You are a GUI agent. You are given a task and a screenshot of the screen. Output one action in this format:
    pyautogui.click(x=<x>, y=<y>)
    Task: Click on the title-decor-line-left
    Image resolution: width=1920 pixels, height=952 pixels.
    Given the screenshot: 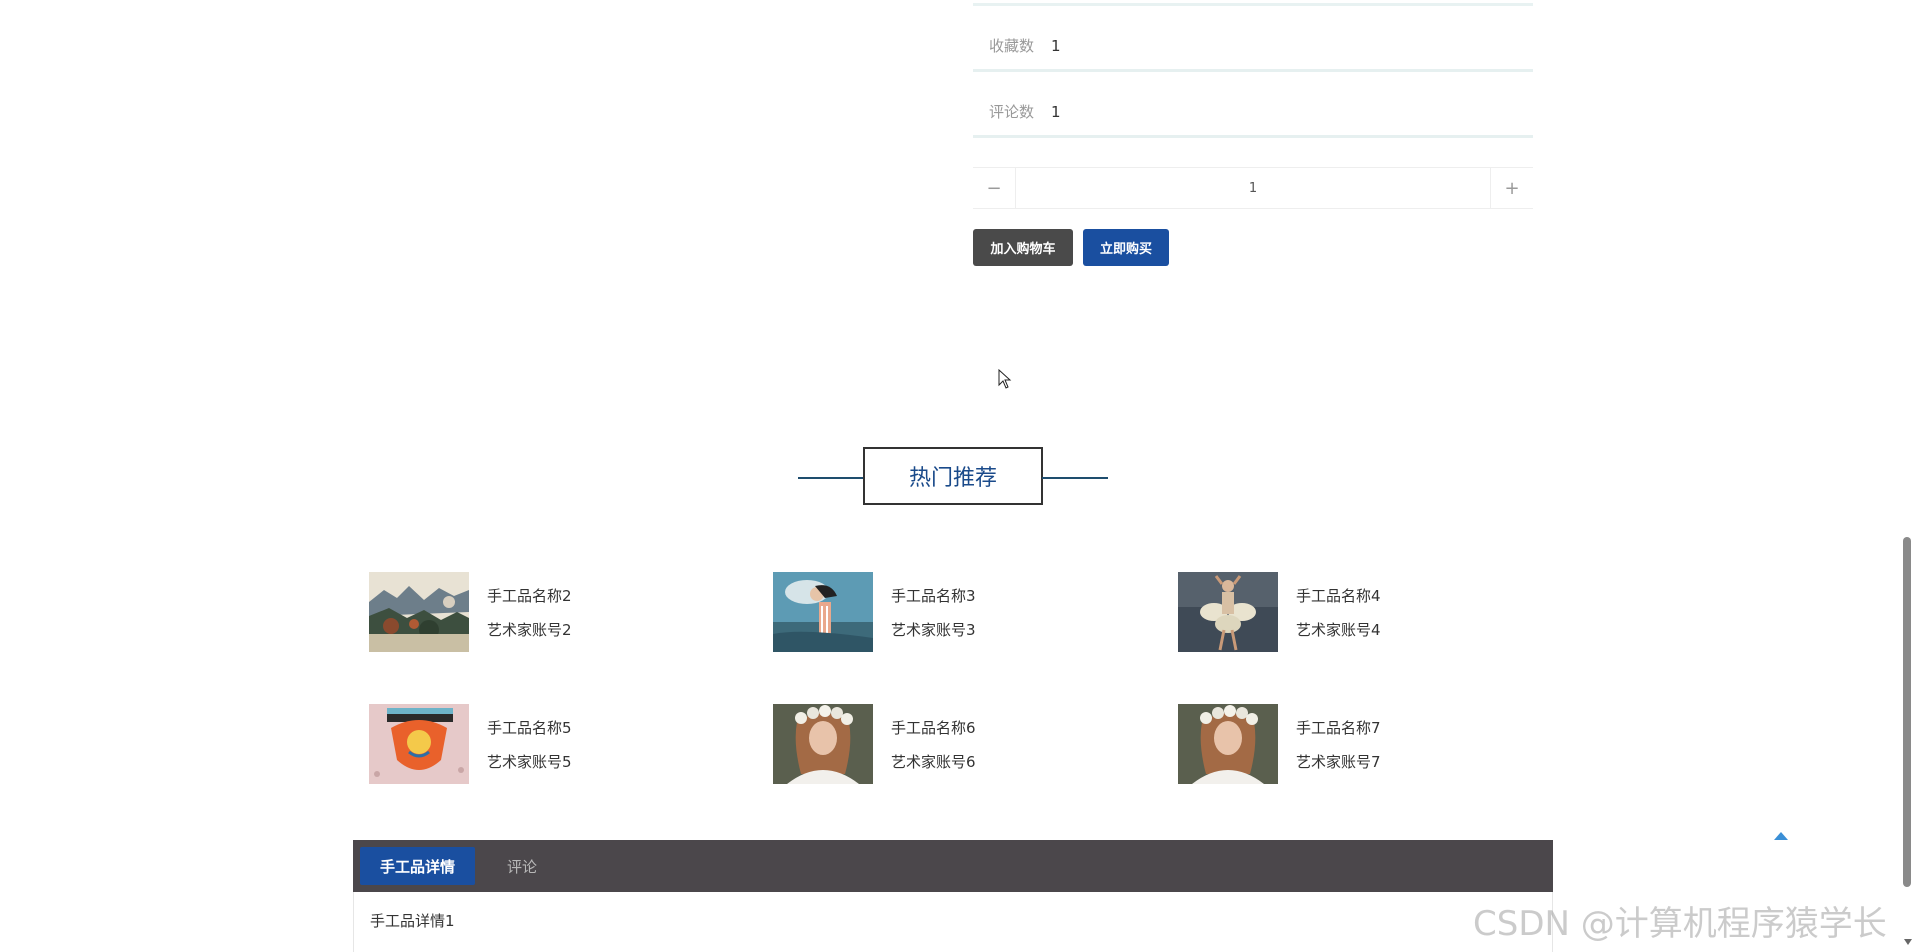 What is the action you would take?
    pyautogui.click(x=831, y=478)
    